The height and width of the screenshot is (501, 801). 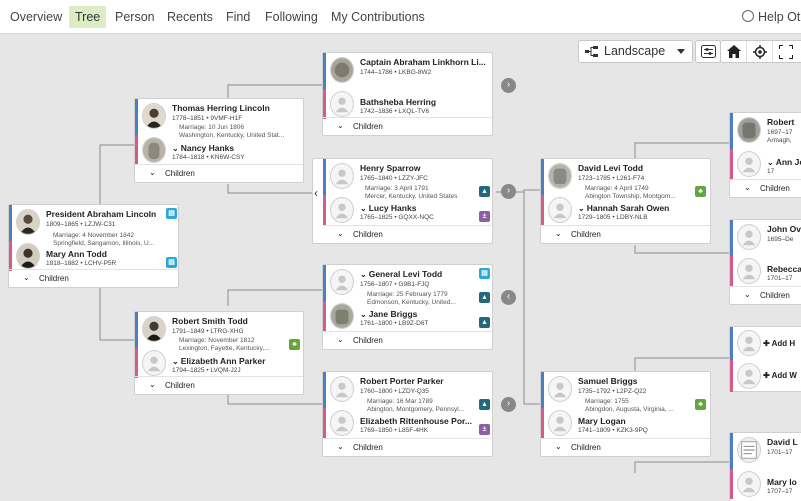 What do you see at coordinates (765, 238) in the screenshot?
I see `person-row: John Ov 1695–De` at bounding box center [765, 238].